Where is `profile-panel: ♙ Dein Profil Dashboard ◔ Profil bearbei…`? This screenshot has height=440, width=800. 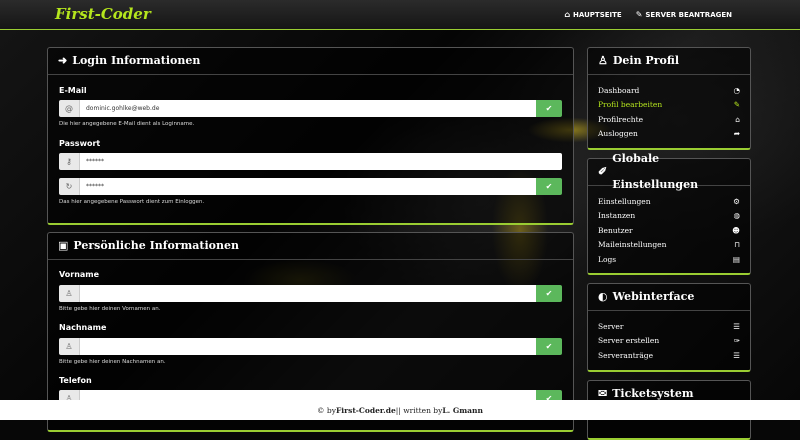 profile-panel: ♙ Dein Profil Dashboard ◔ Profil bearbei… is located at coordinates (669, 98).